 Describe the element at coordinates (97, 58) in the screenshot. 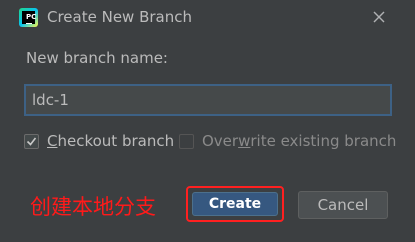

I see `branch-name-label: New branch name:` at that location.